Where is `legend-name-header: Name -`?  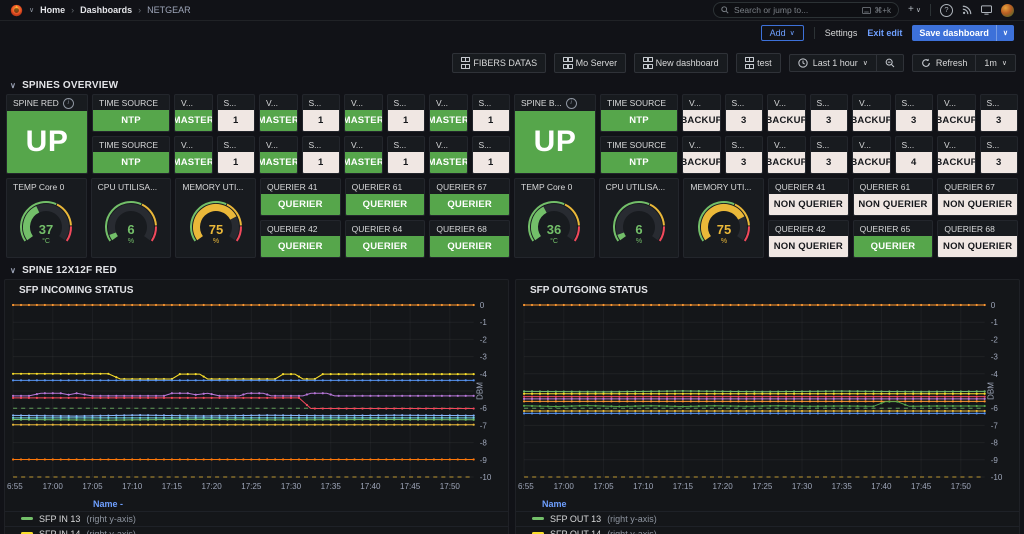
legend-name-header: Name - is located at coordinates (256, 505).